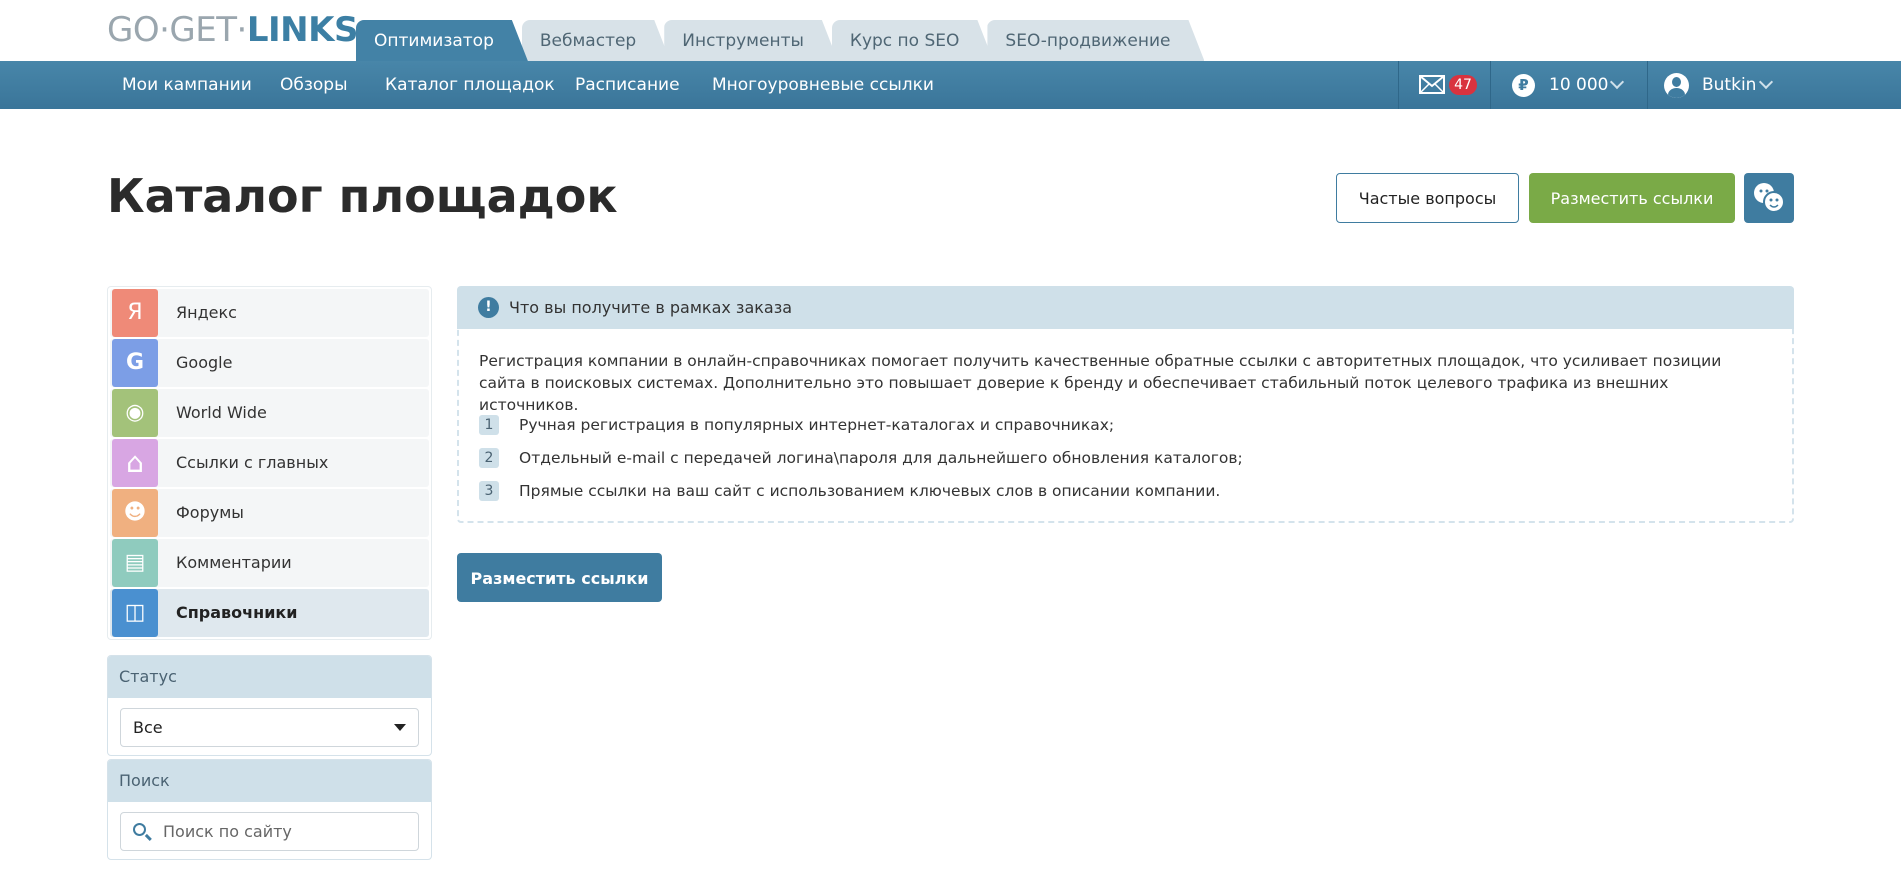  Describe the element at coordinates (187, 85) in the screenshot. I see `nav-my-campaigns: Мои кампании` at that location.